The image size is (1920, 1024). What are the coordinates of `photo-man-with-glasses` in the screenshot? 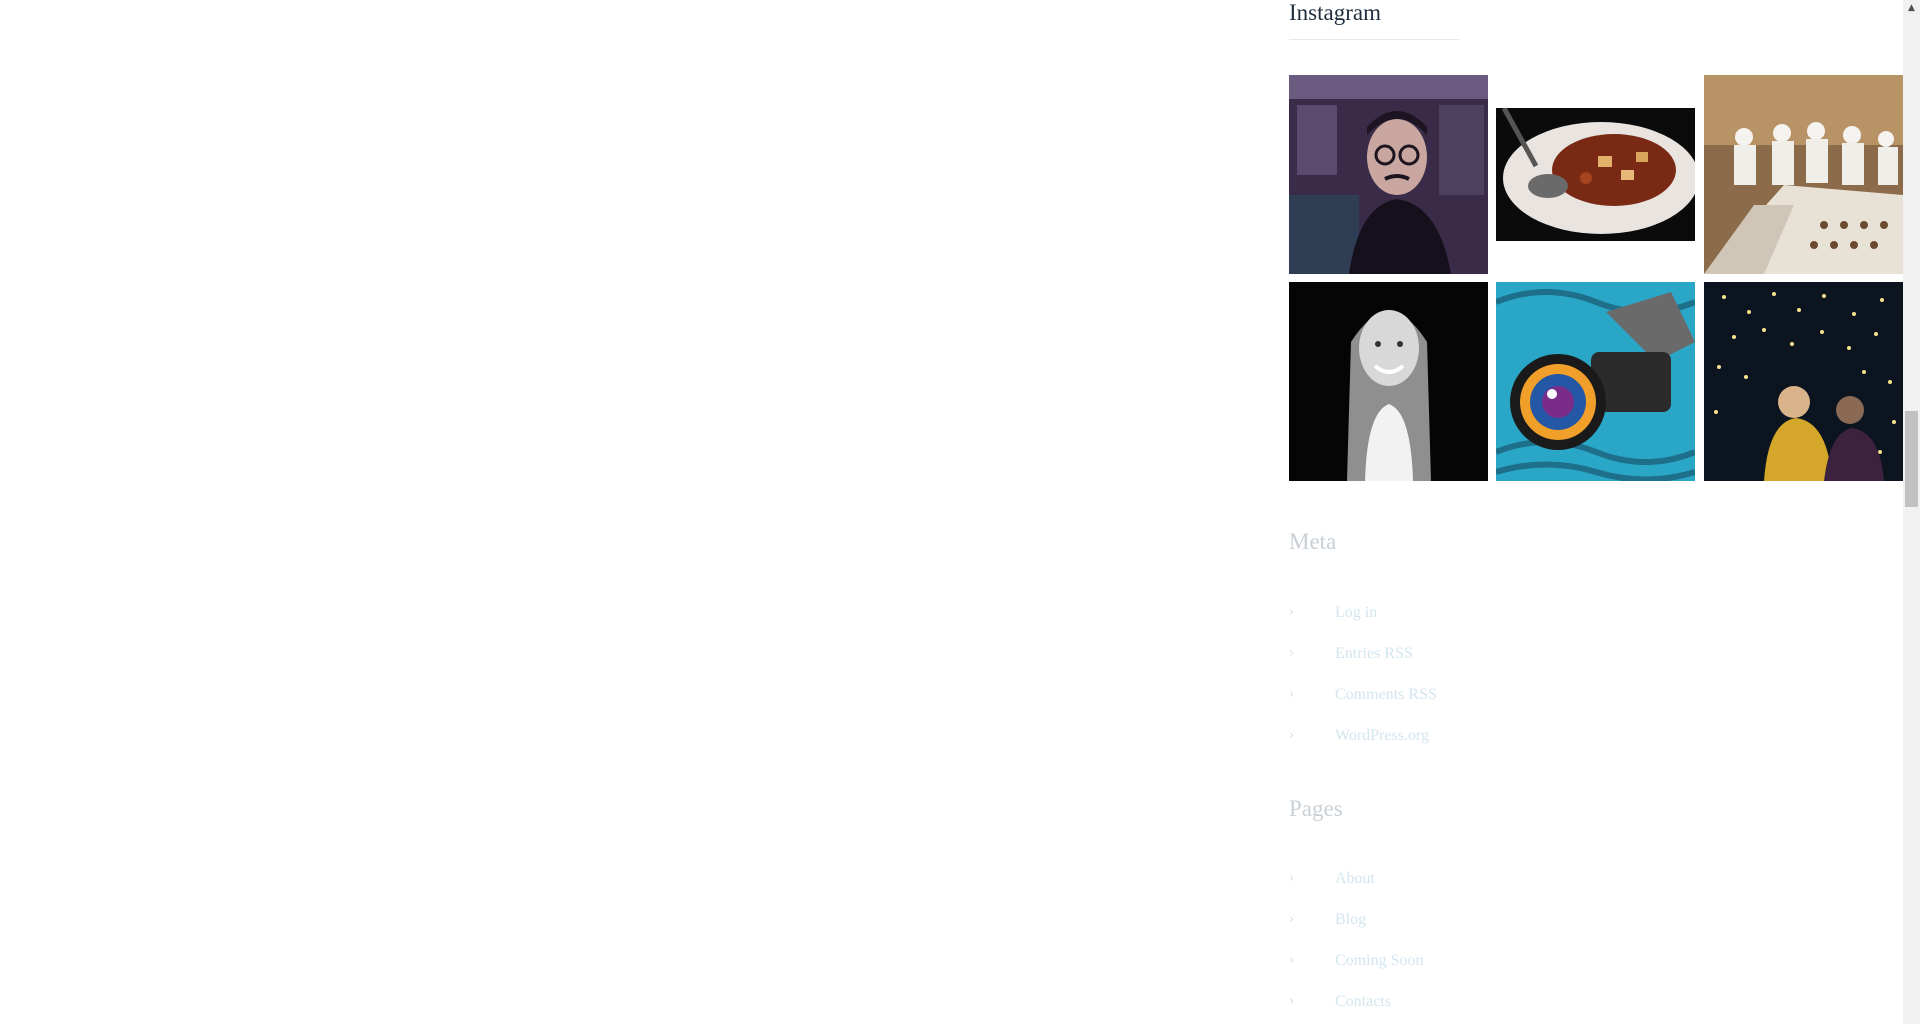 It's located at (1388, 174).